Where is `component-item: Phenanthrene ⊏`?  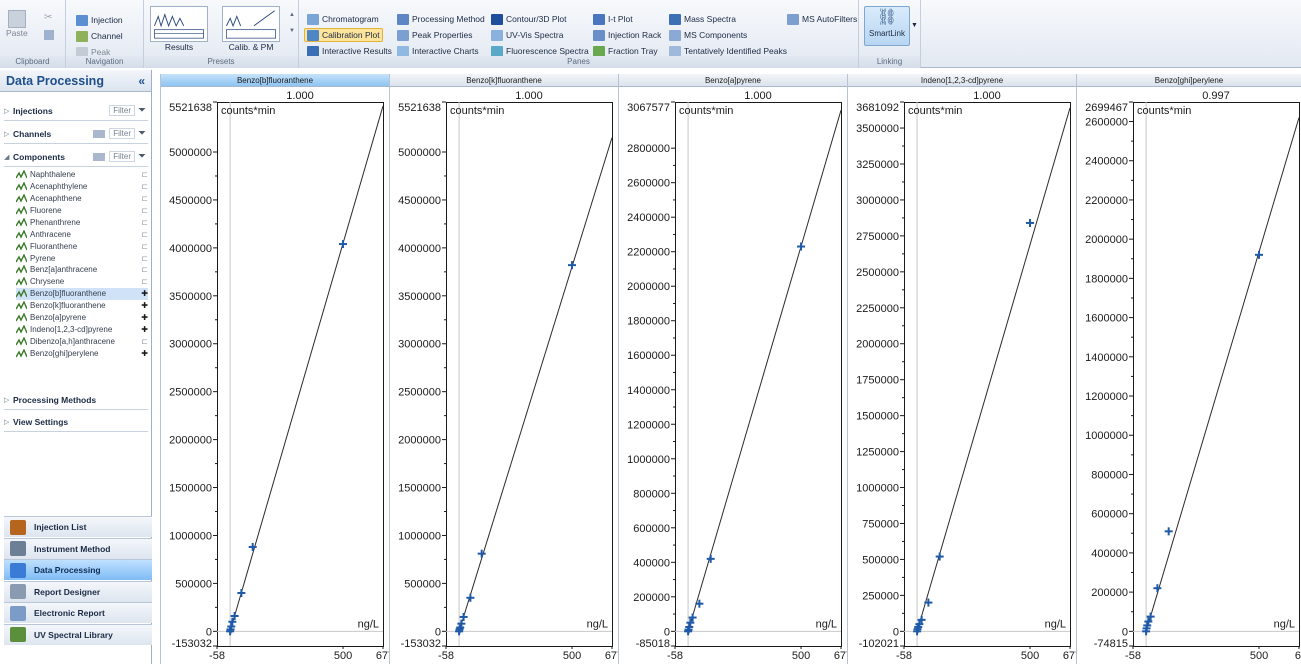 component-item: Phenanthrene ⊏ is located at coordinates (81, 223).